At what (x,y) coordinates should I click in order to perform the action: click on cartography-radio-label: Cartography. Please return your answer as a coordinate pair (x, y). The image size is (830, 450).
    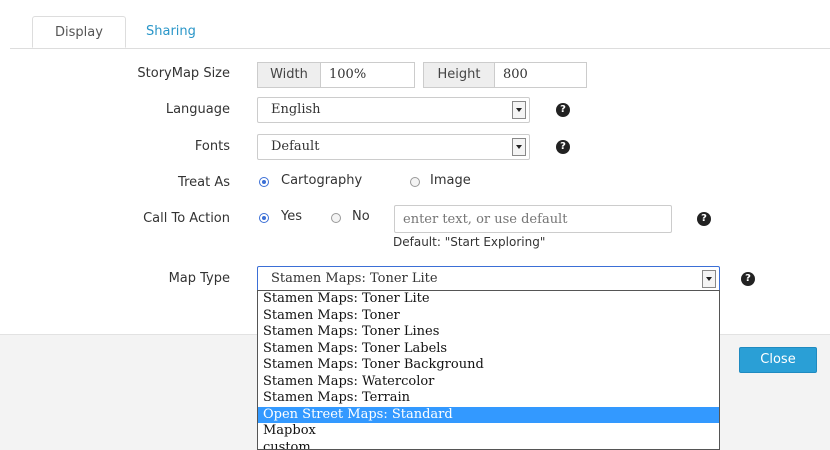
    Looking at the image, I should click on (322, 180).